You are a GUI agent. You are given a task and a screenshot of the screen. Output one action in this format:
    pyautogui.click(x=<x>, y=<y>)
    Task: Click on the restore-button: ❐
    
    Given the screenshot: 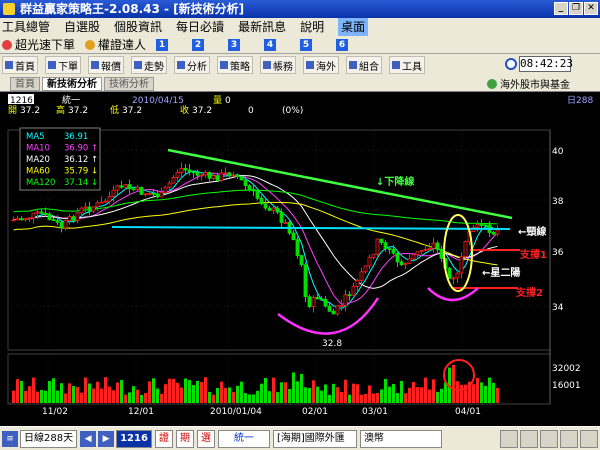 What is the action you would take?
    pyautogui.click(x=576, y=8)
    